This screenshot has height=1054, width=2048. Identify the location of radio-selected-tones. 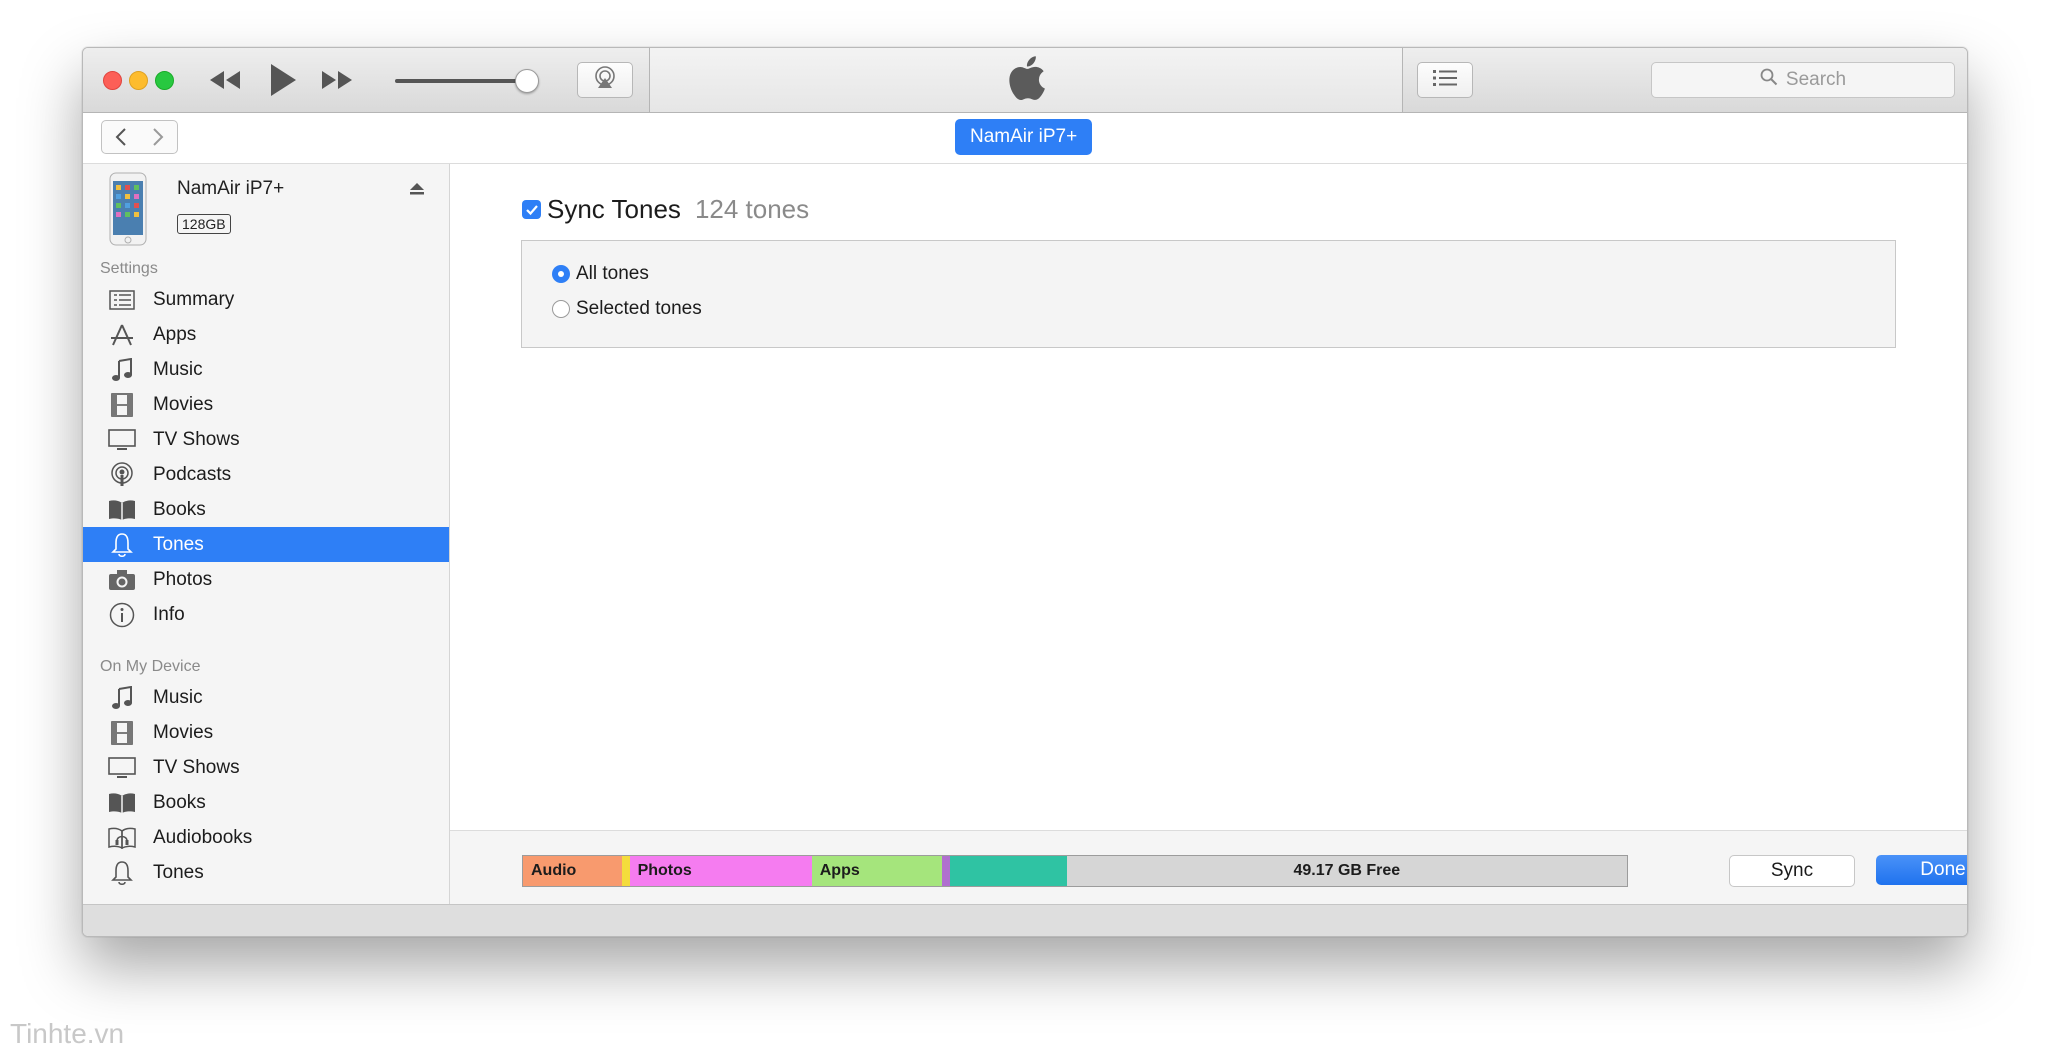
(561, 309).